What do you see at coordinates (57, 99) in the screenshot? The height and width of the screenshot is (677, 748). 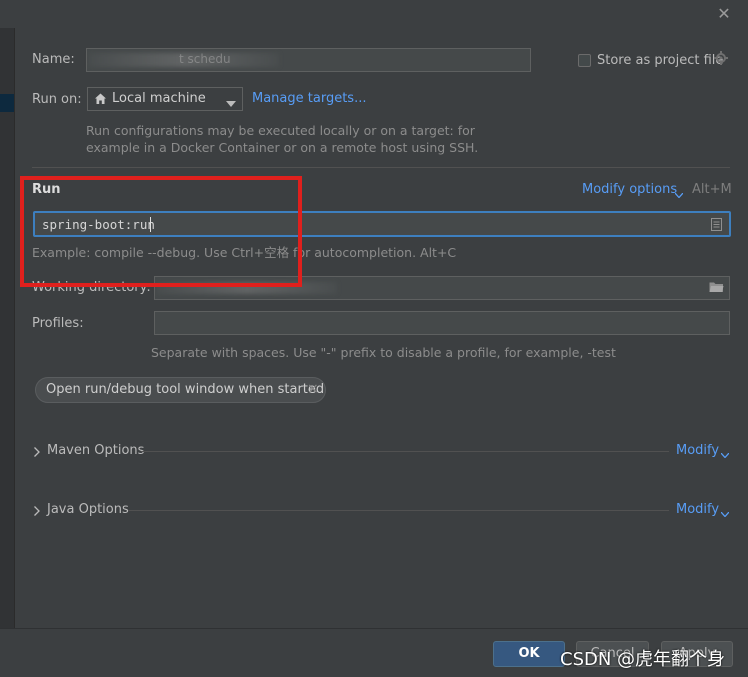 I see `run-on-label: Run on:` at bounding box center [57, 99].